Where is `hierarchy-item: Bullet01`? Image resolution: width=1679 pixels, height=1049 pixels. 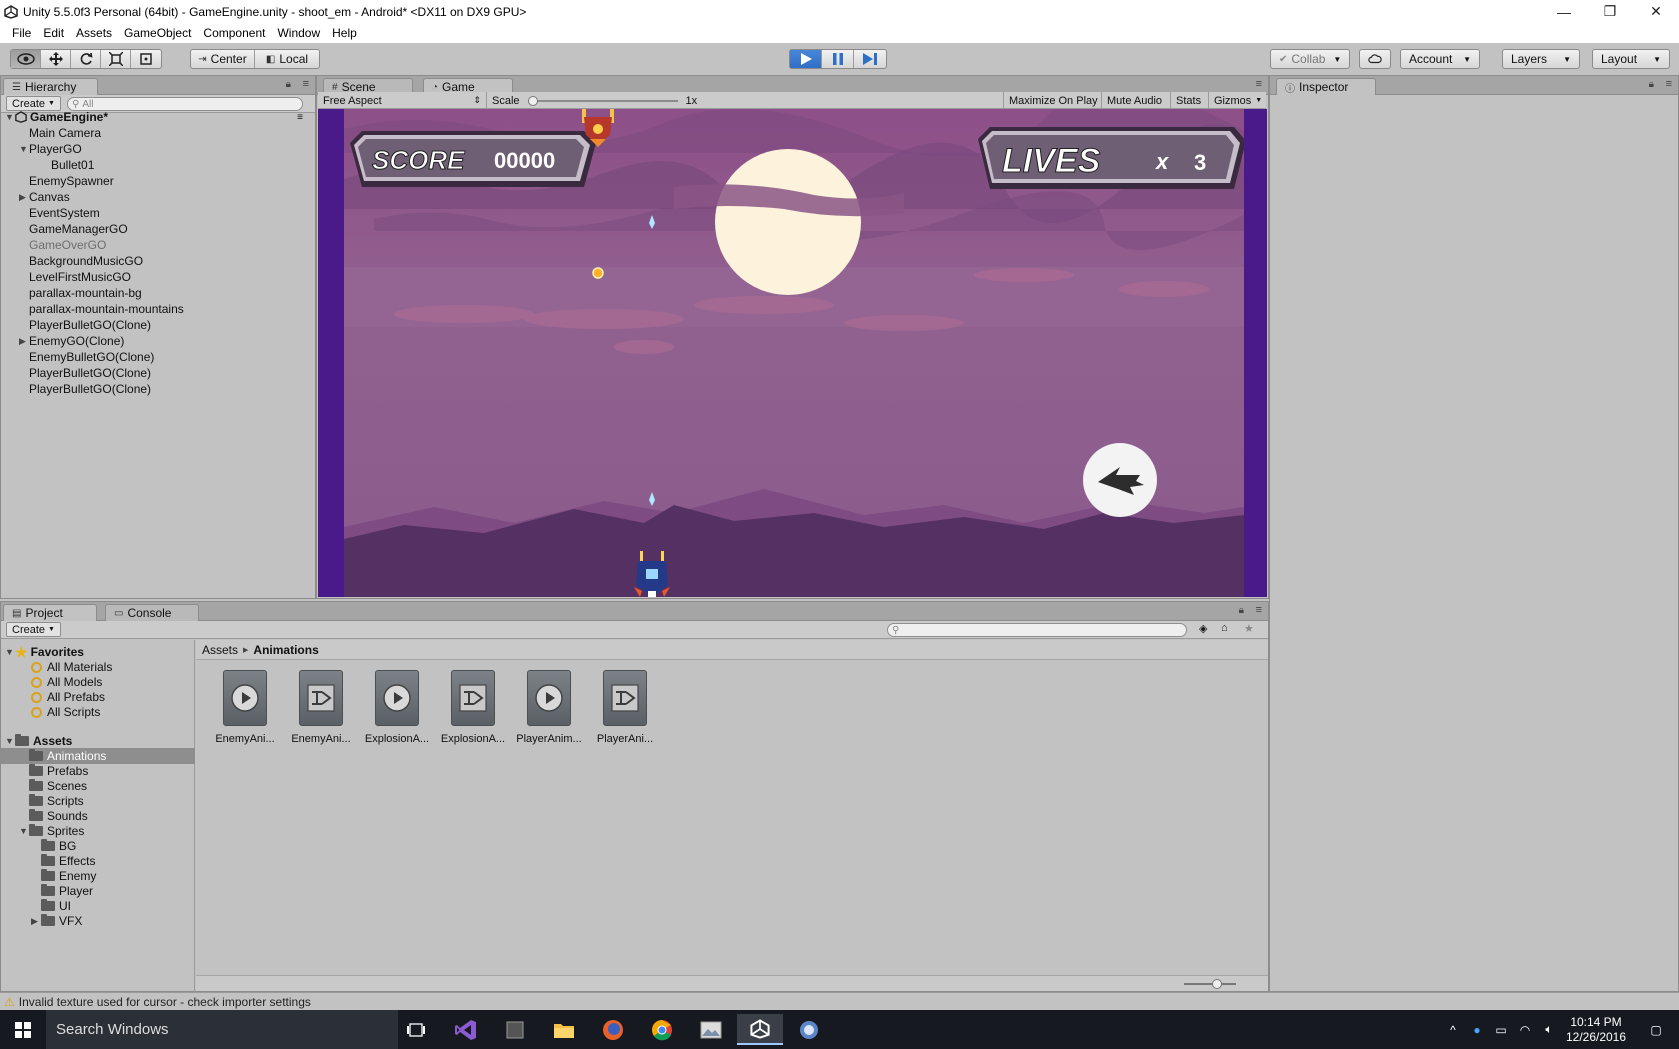
hierarchy-item: Bullet01 is located at coordinates (67, 165).